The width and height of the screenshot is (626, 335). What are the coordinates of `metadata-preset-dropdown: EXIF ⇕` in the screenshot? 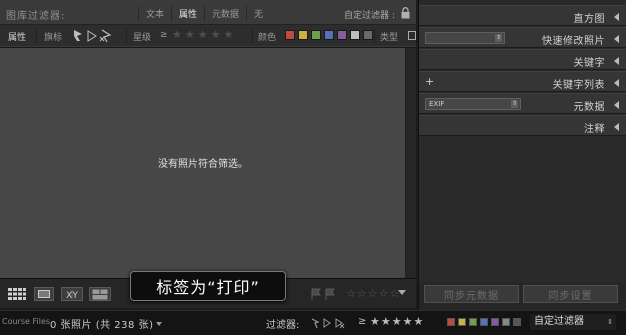 It's located at (473, 104).